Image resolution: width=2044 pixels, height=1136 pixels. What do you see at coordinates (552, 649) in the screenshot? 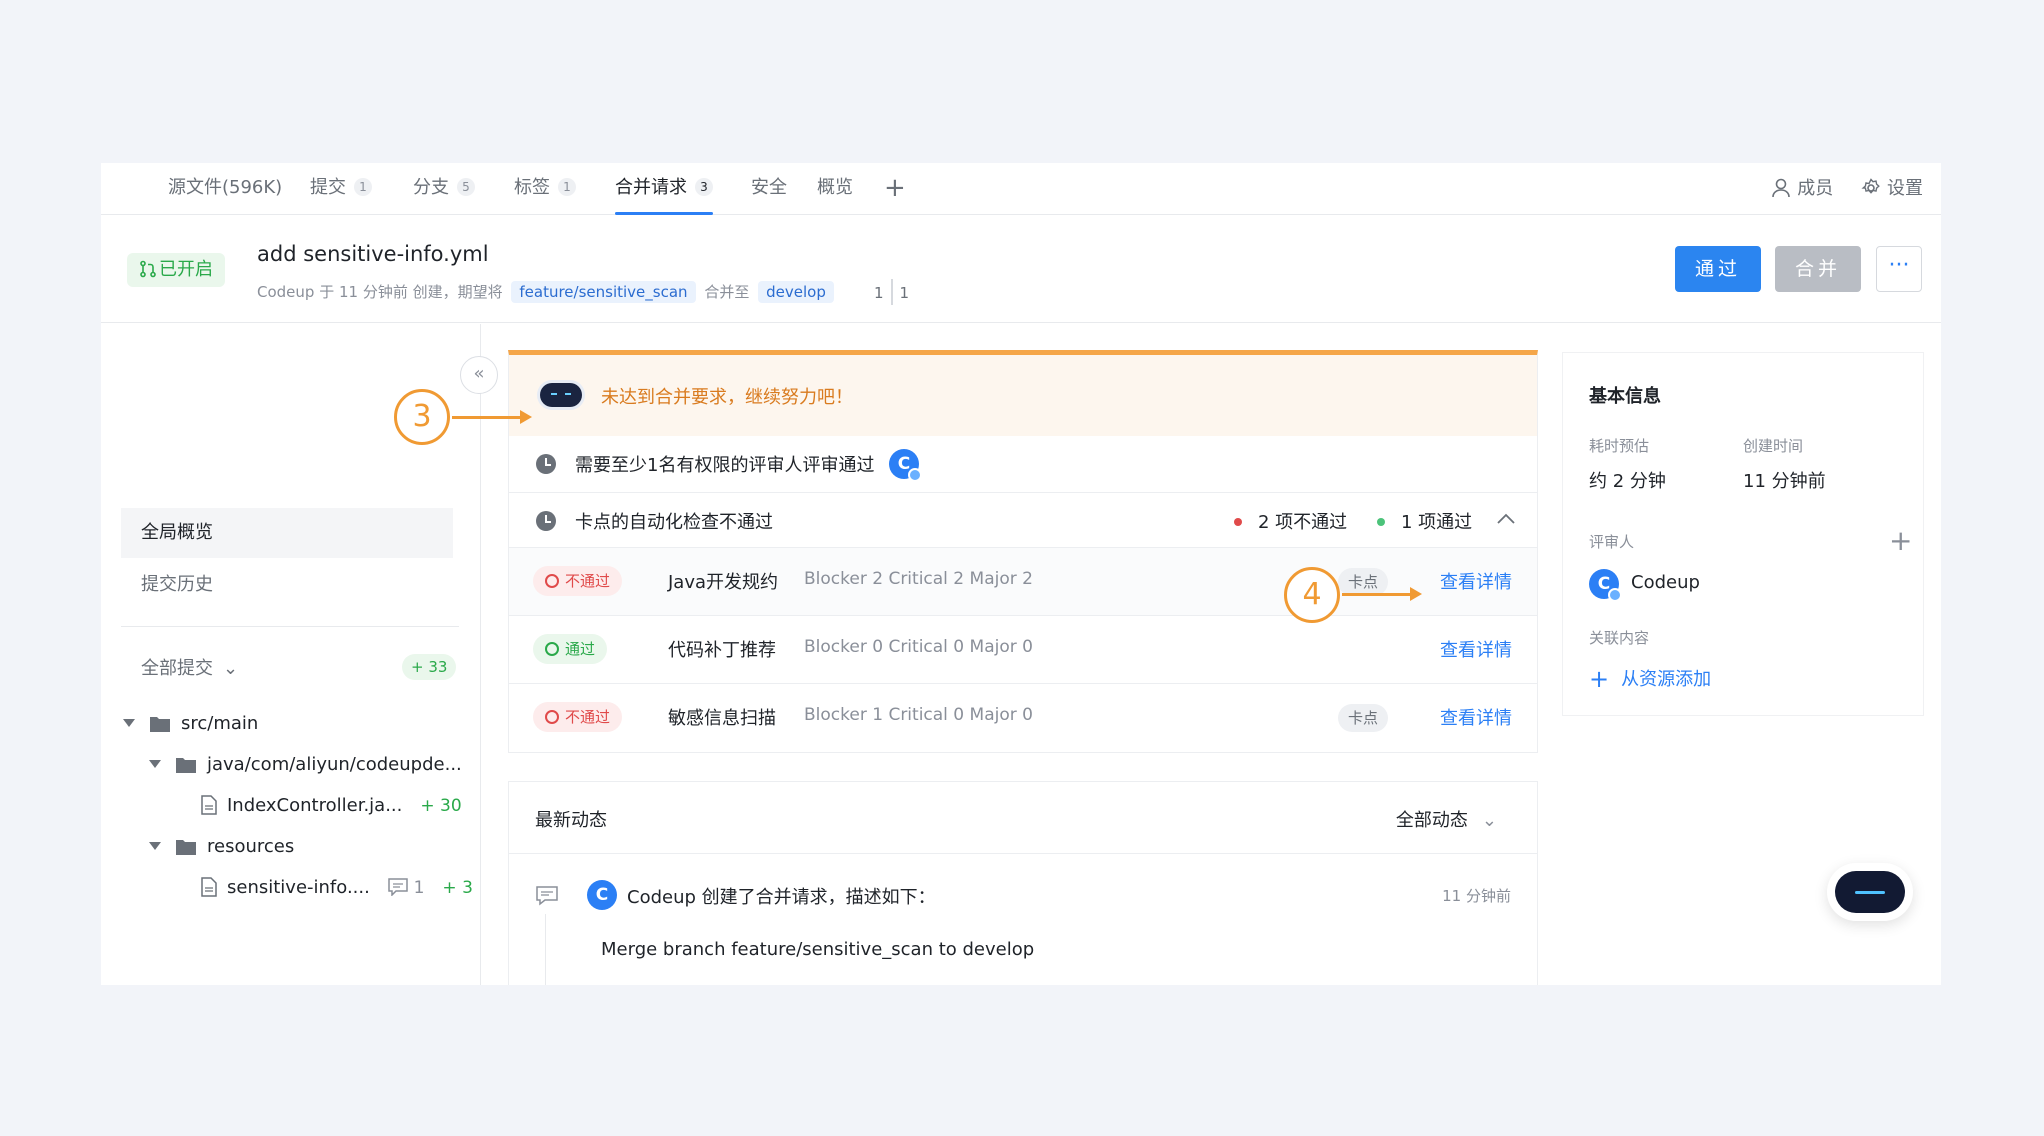
I see `pass-icon` at bounding box center [552, 649].